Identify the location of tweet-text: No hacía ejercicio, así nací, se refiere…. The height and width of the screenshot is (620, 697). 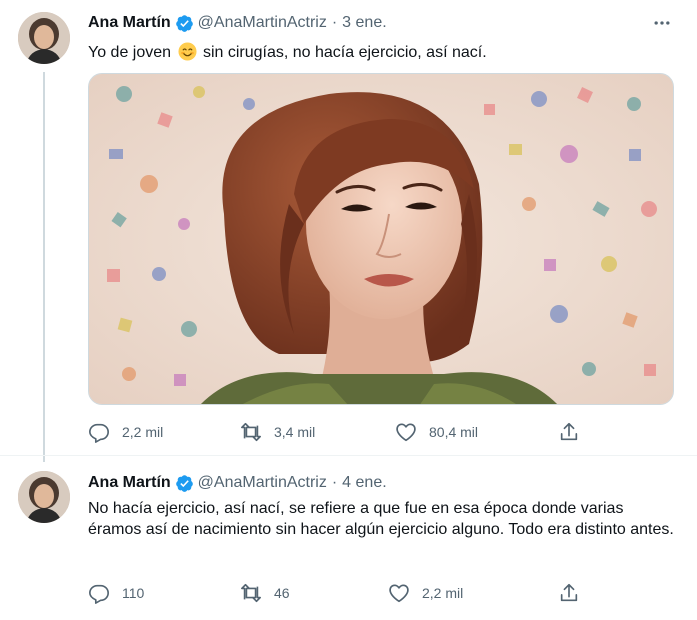
(381, 519).